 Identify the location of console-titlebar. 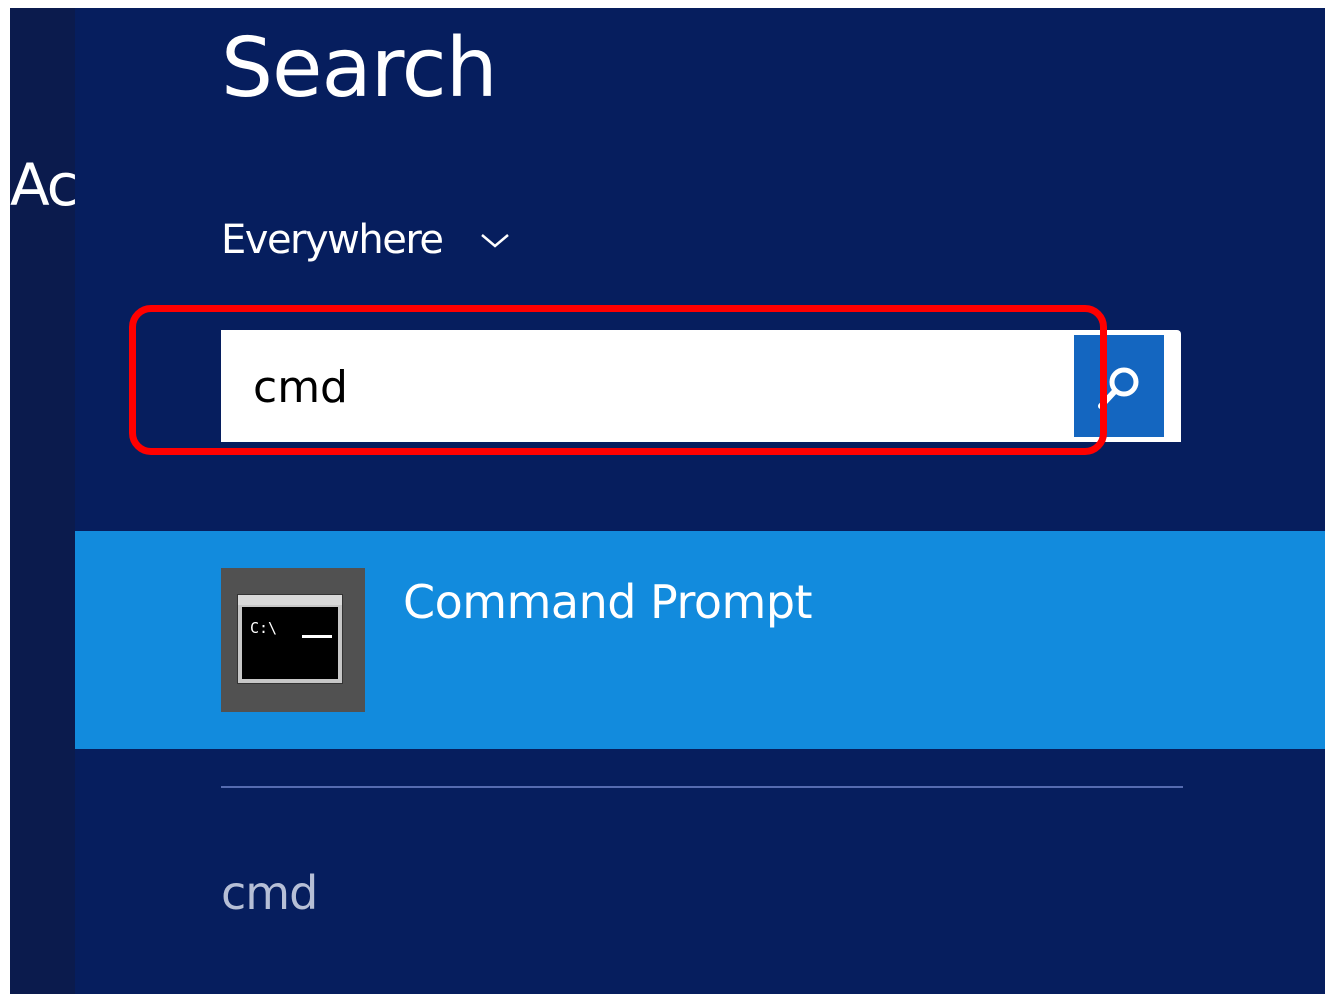
(290, 600).